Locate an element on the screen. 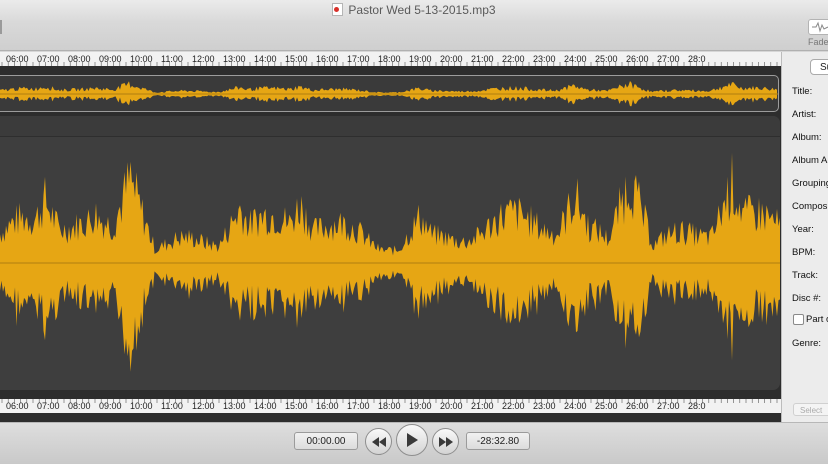 The width and height of the screenshot is (828, 464). fade-label: Fade is located at coordinates (818, 42).